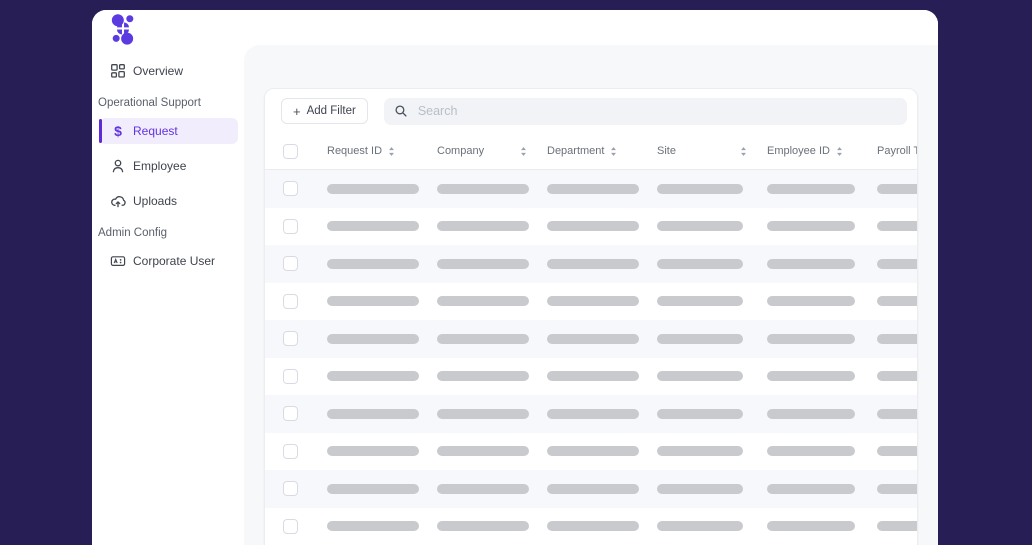  I want to click on column-header-request-id: Request ID, so click(382, 151).